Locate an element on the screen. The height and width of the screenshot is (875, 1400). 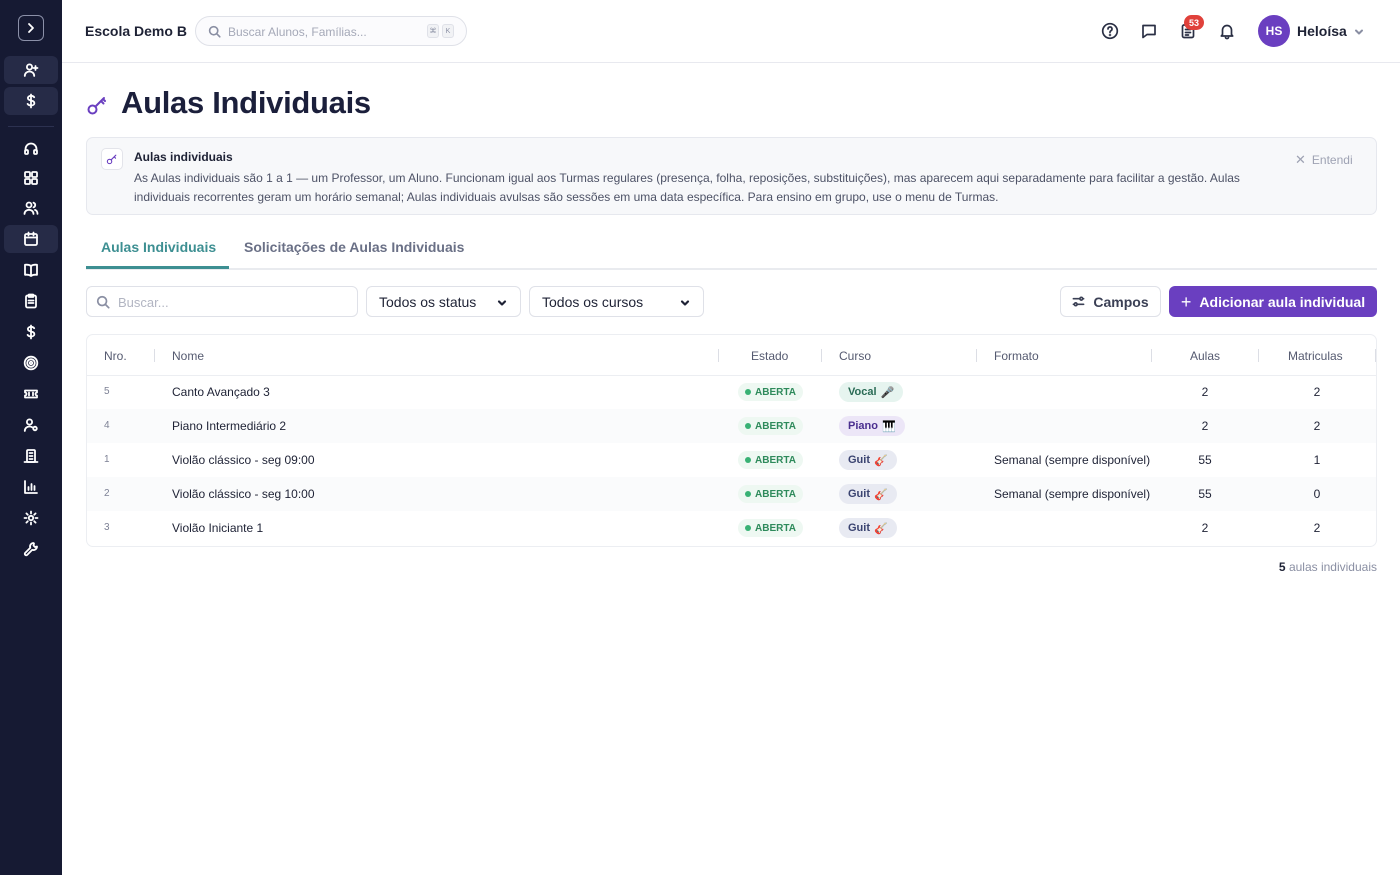
help-icon is located at coordinates (1110, 31).